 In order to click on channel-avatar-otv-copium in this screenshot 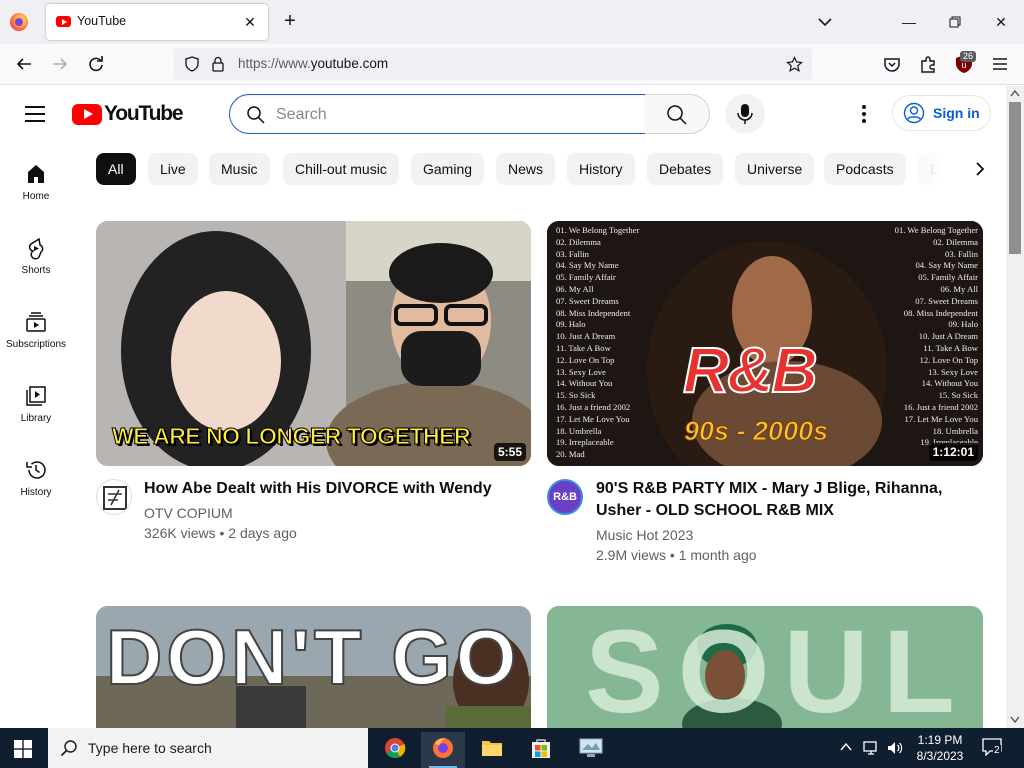, I will do `click(114, 497)`.